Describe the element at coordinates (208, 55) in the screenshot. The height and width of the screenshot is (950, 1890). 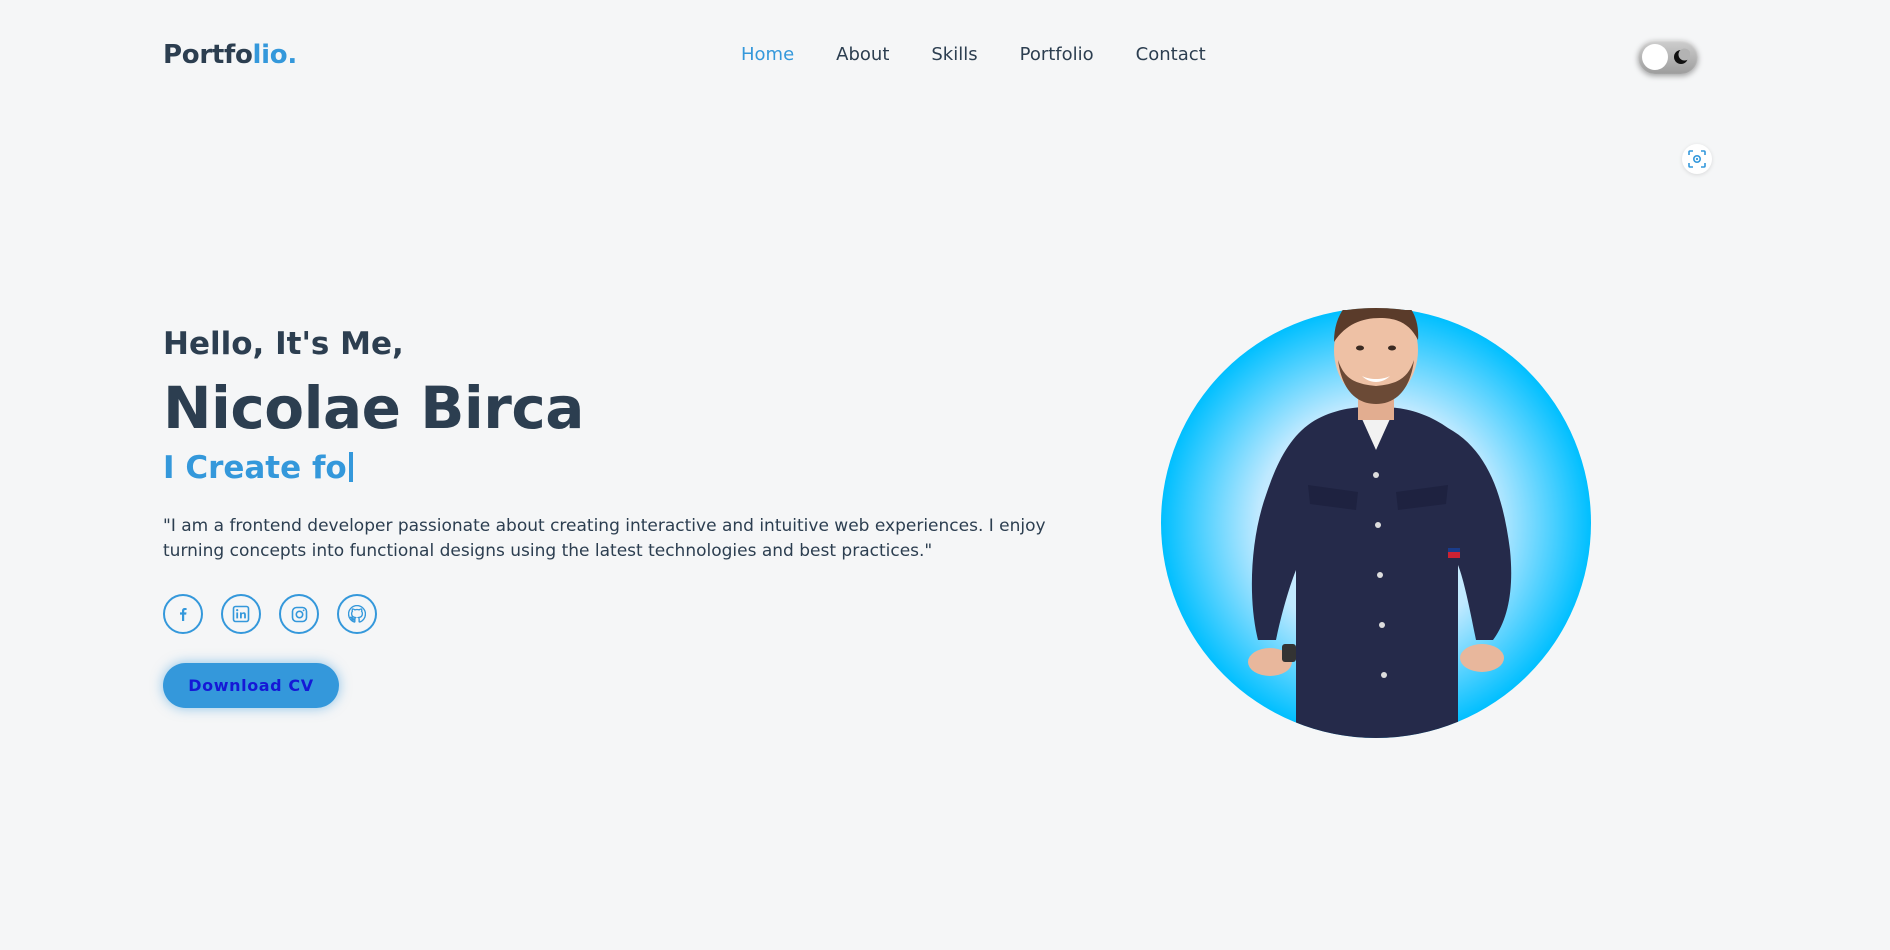
I see `logo-text: Portfo` at that location.